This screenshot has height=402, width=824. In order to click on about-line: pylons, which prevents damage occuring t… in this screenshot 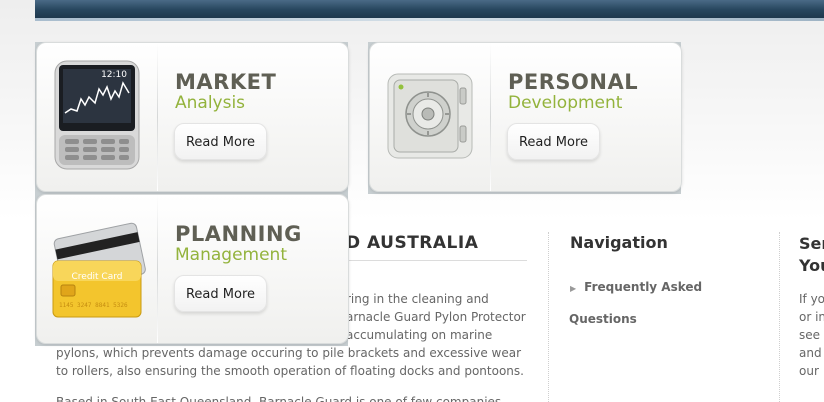, I will do `click(289, 353)`.